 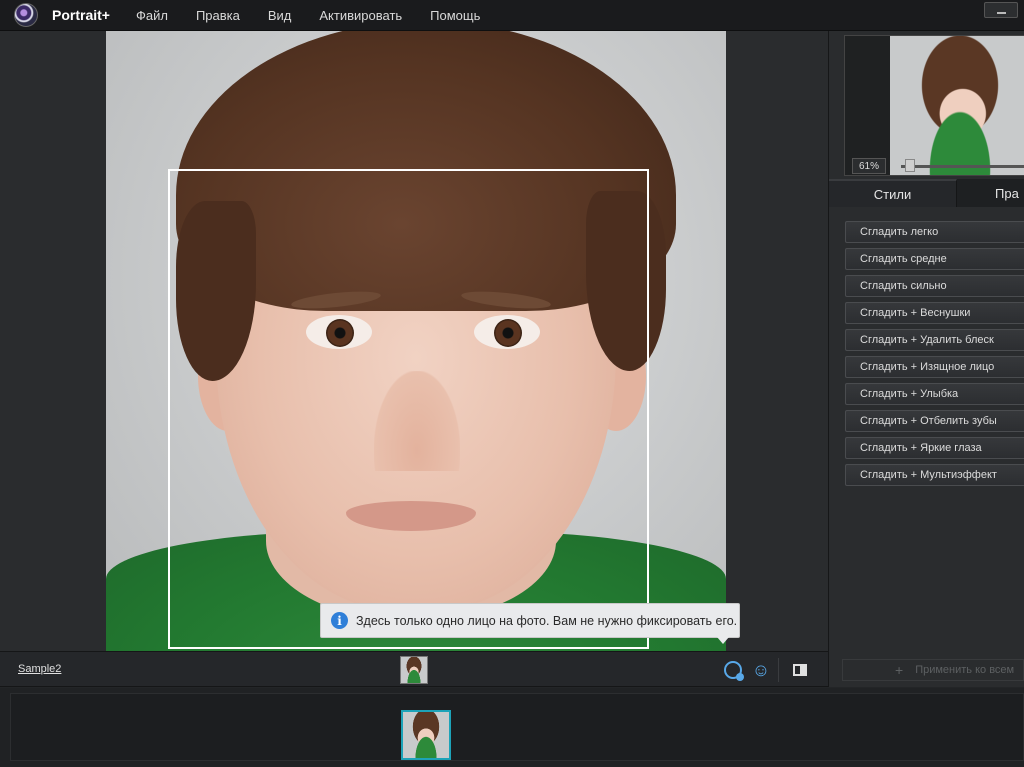 What do you see at coordinates (962, 166) in the screenshot?
I see `zoom-slider-track` at bounding box center [962, 166].